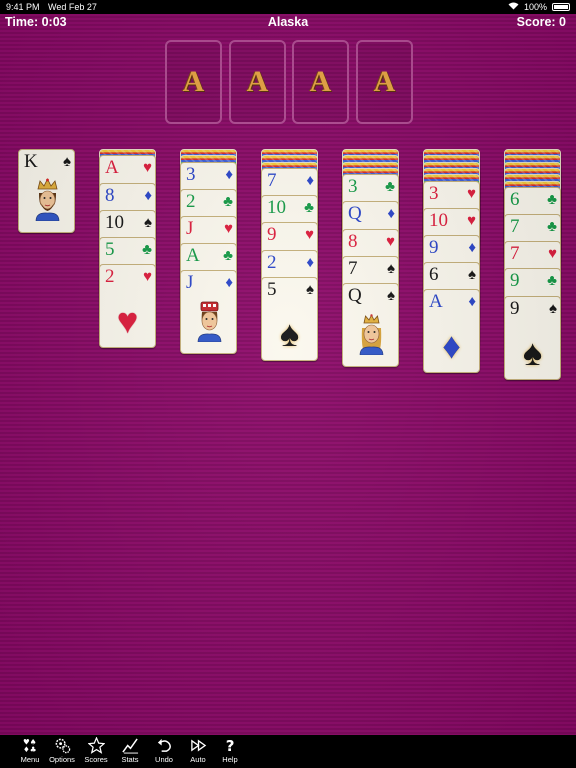  Describe the element at coordinates (62, 759) in the screenshot. I see `toolbar-label: Options` at that location.